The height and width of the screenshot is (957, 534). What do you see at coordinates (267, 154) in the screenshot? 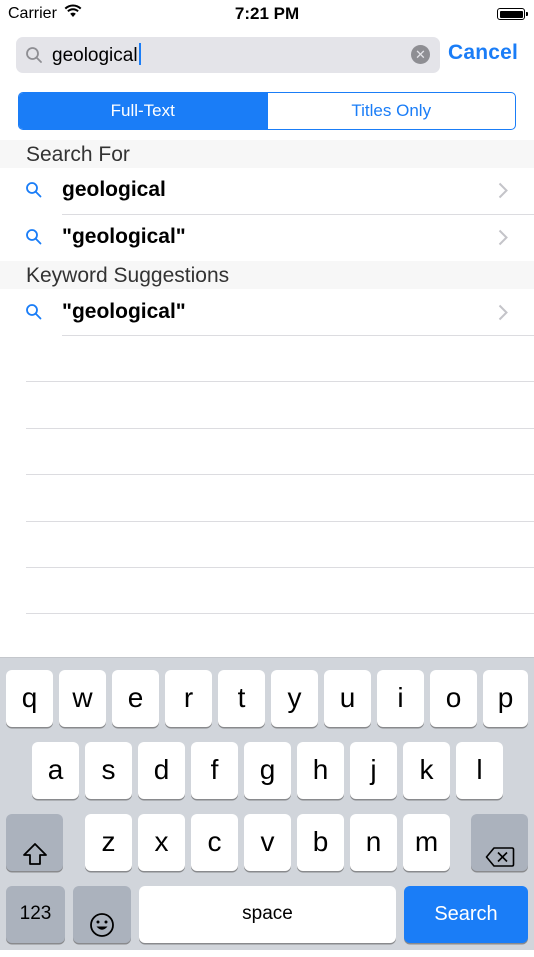
I see `section-header-search-for: Search For` at bounding box center [267, 154].